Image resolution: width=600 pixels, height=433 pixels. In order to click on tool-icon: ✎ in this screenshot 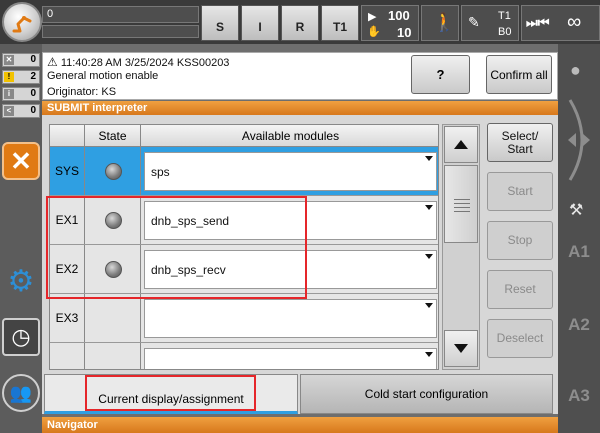, I will do `click(474, 22)`.